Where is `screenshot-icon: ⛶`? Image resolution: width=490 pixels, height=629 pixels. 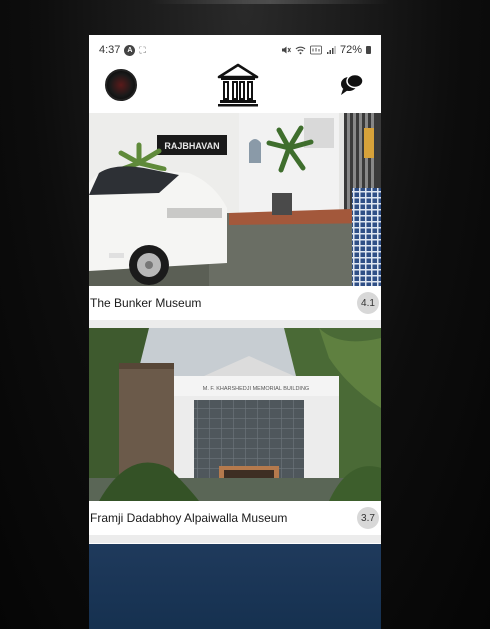 screenshot-icon: ⛶ is located at coordinates (142, 49).